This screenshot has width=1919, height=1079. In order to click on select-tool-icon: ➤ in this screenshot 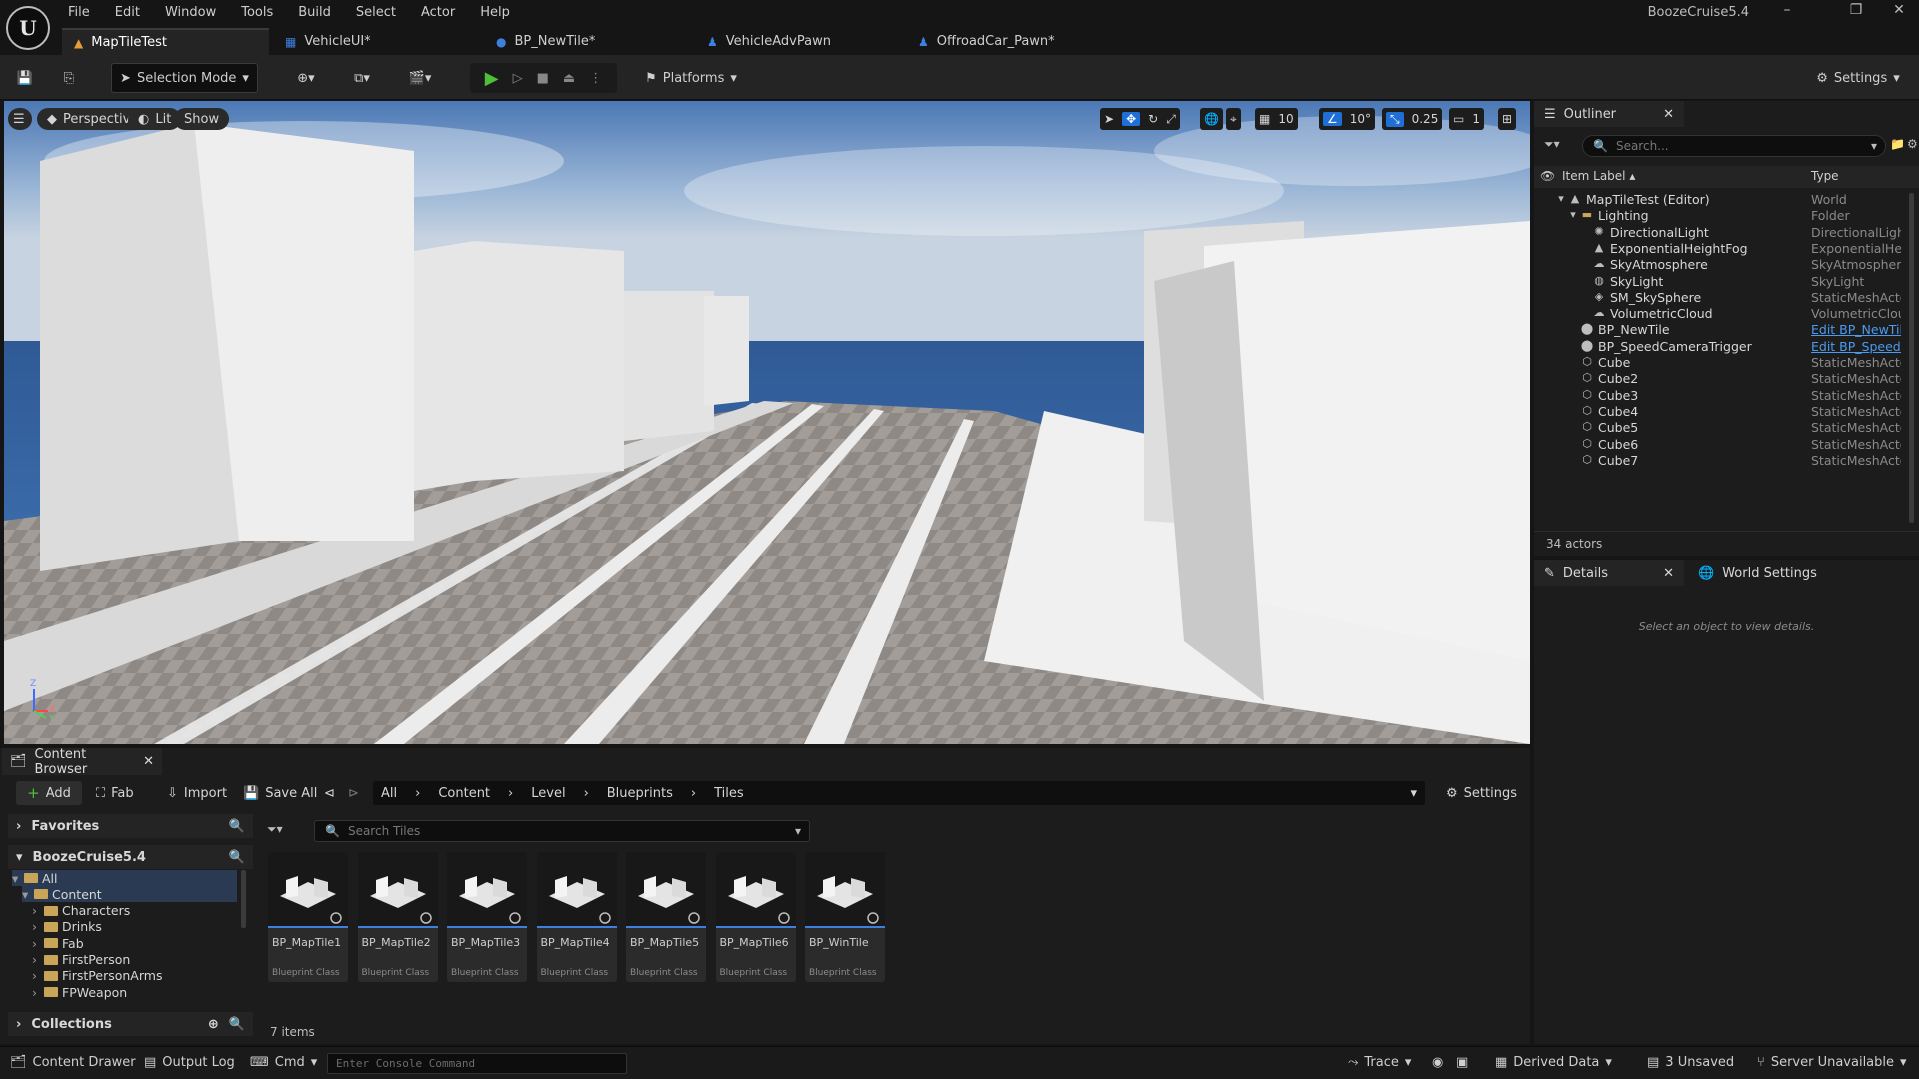, I will do `click(1109, 119)`.